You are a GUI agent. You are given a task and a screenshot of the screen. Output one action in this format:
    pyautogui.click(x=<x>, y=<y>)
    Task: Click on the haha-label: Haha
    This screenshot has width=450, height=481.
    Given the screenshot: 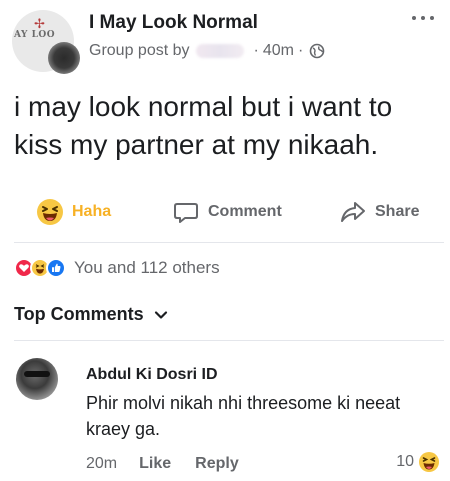 What is the action you would take?
    pyautogui.click(x=92, y=211)
    